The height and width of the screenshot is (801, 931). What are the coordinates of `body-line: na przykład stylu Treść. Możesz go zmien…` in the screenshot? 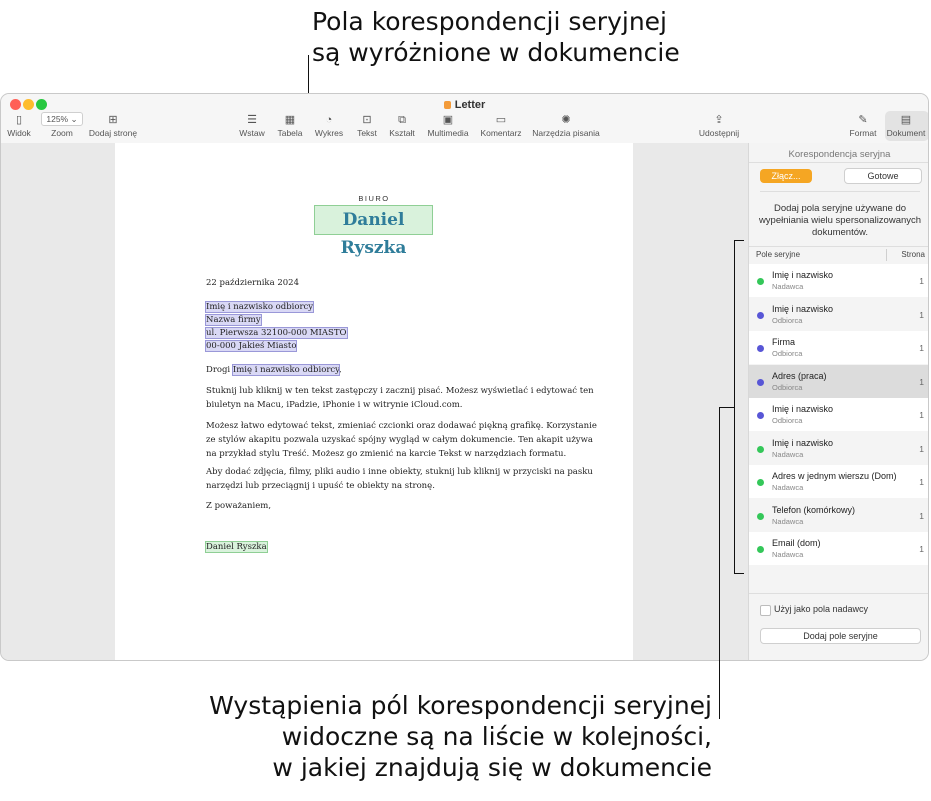 It's located at (386, 454).